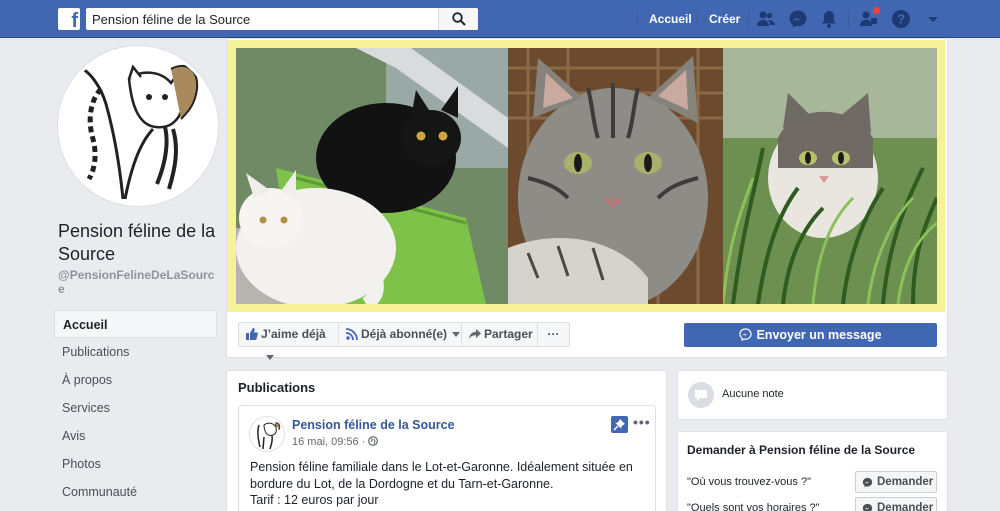 This screenshot has height=511, width=1000. I want to click on search-button, so click(458, 19).